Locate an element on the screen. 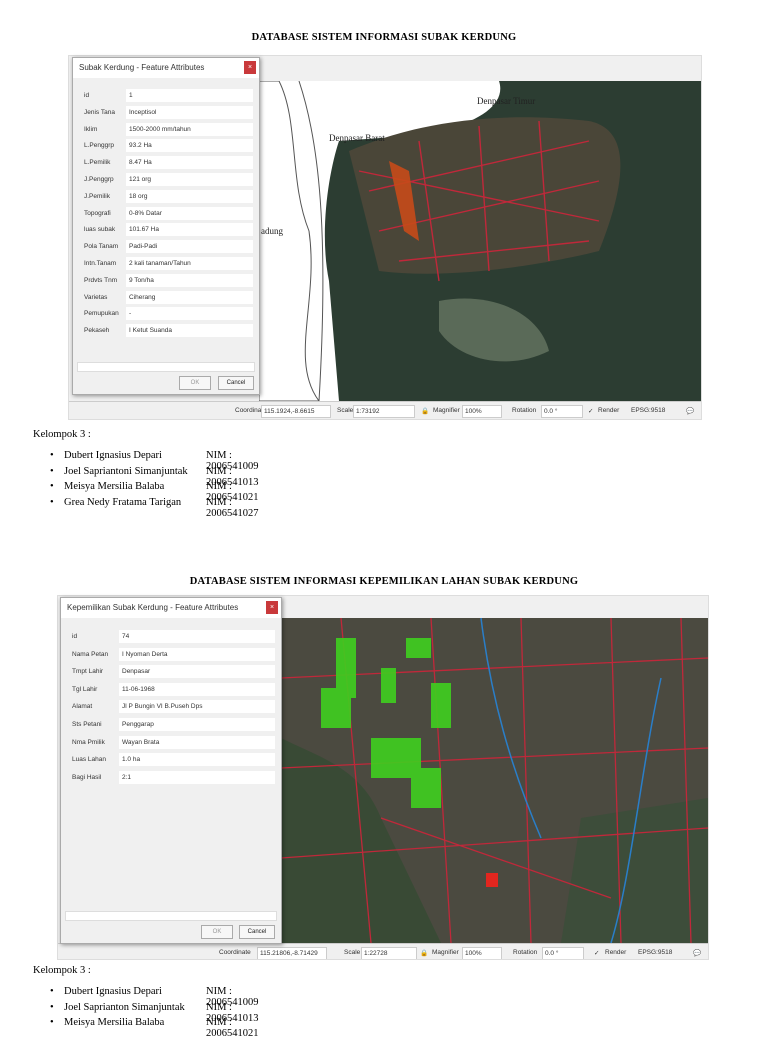  attribute-value: Penggarap is located at coordinates (197, 724).